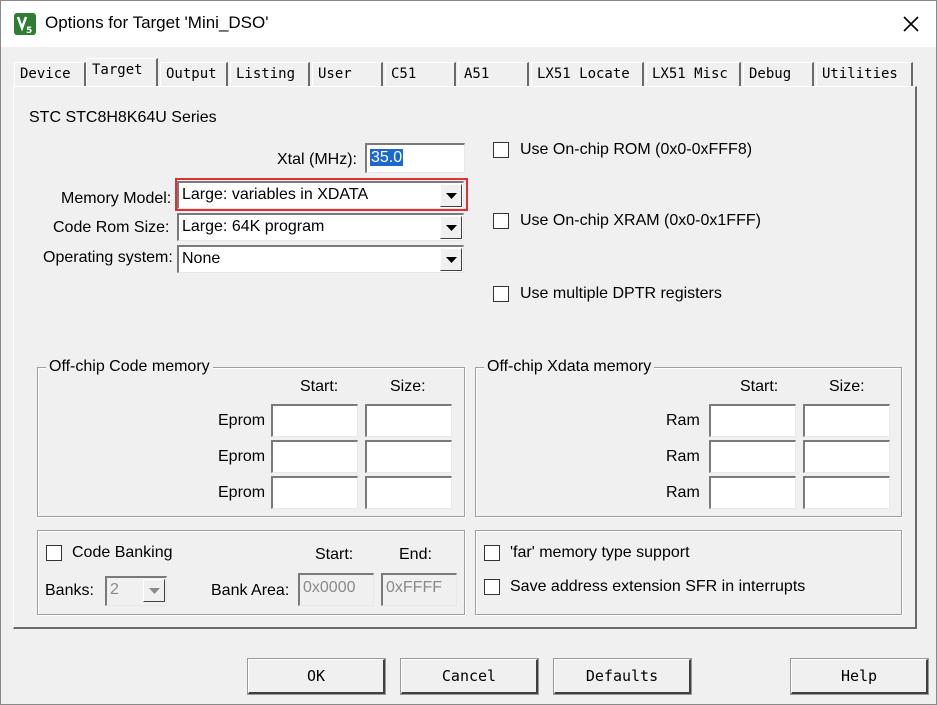 This screenshot has width=937, height=705. I want to click on code-start-header: Start:, so click(319, 386).